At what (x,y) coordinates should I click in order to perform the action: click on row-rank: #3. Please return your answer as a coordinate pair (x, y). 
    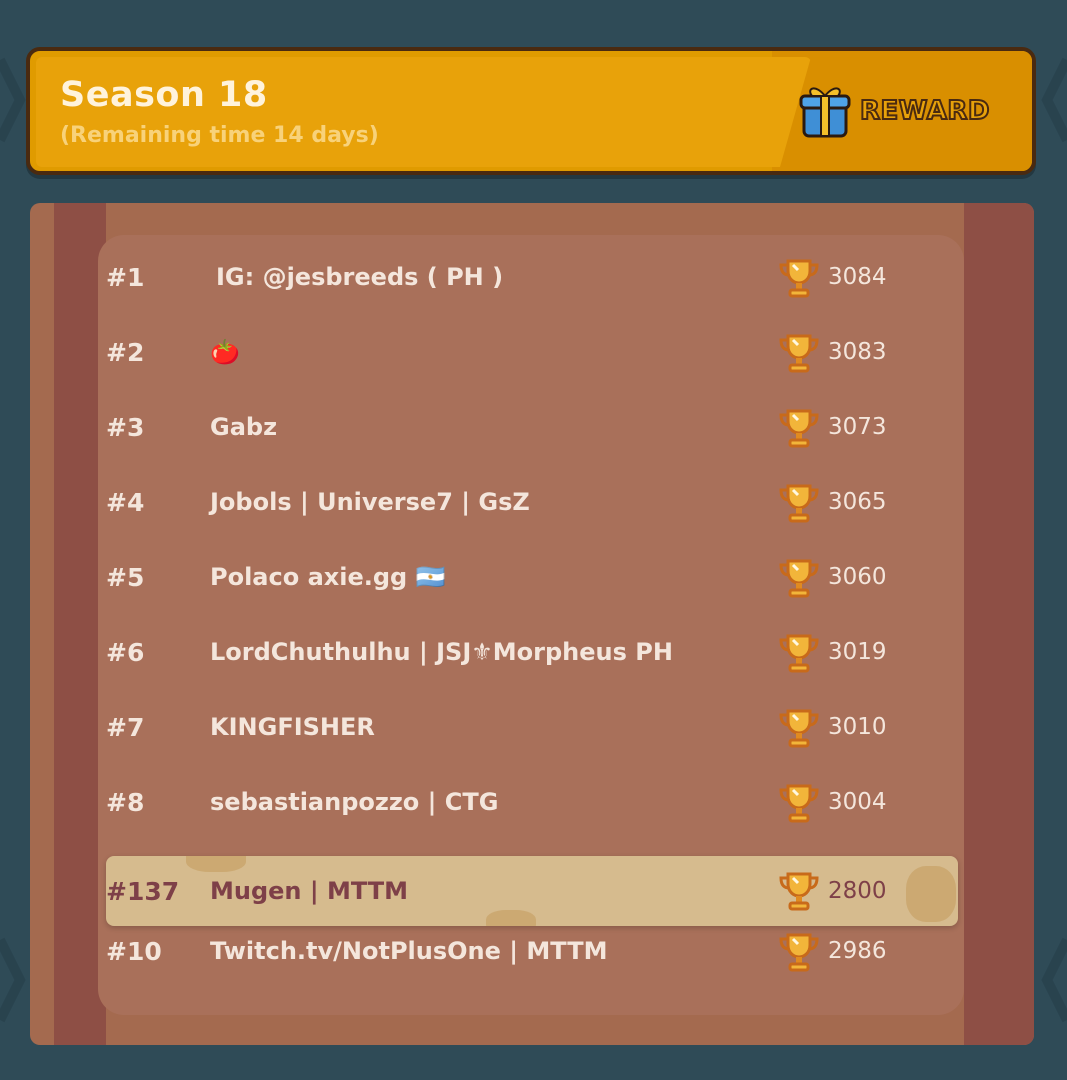
    Looking at the image, I should click on (125, 427).